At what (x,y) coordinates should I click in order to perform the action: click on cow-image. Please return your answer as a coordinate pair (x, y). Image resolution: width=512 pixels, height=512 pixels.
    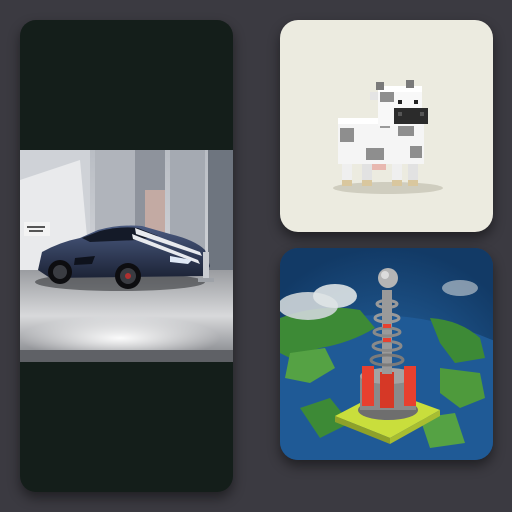
    Looking at the image, I should click on (388, 137).